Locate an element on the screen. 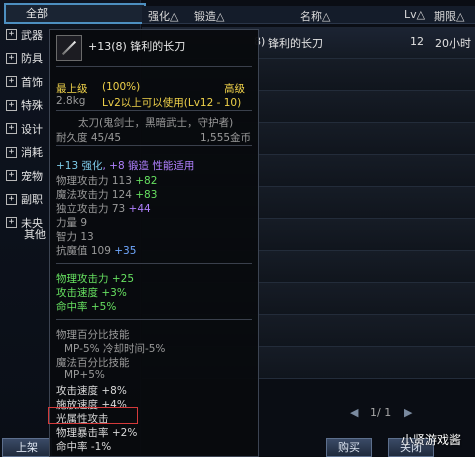 This screenshot has width=475, height=457. skill-line: 魔法百分比技能 is located at coordinates (93, 363).